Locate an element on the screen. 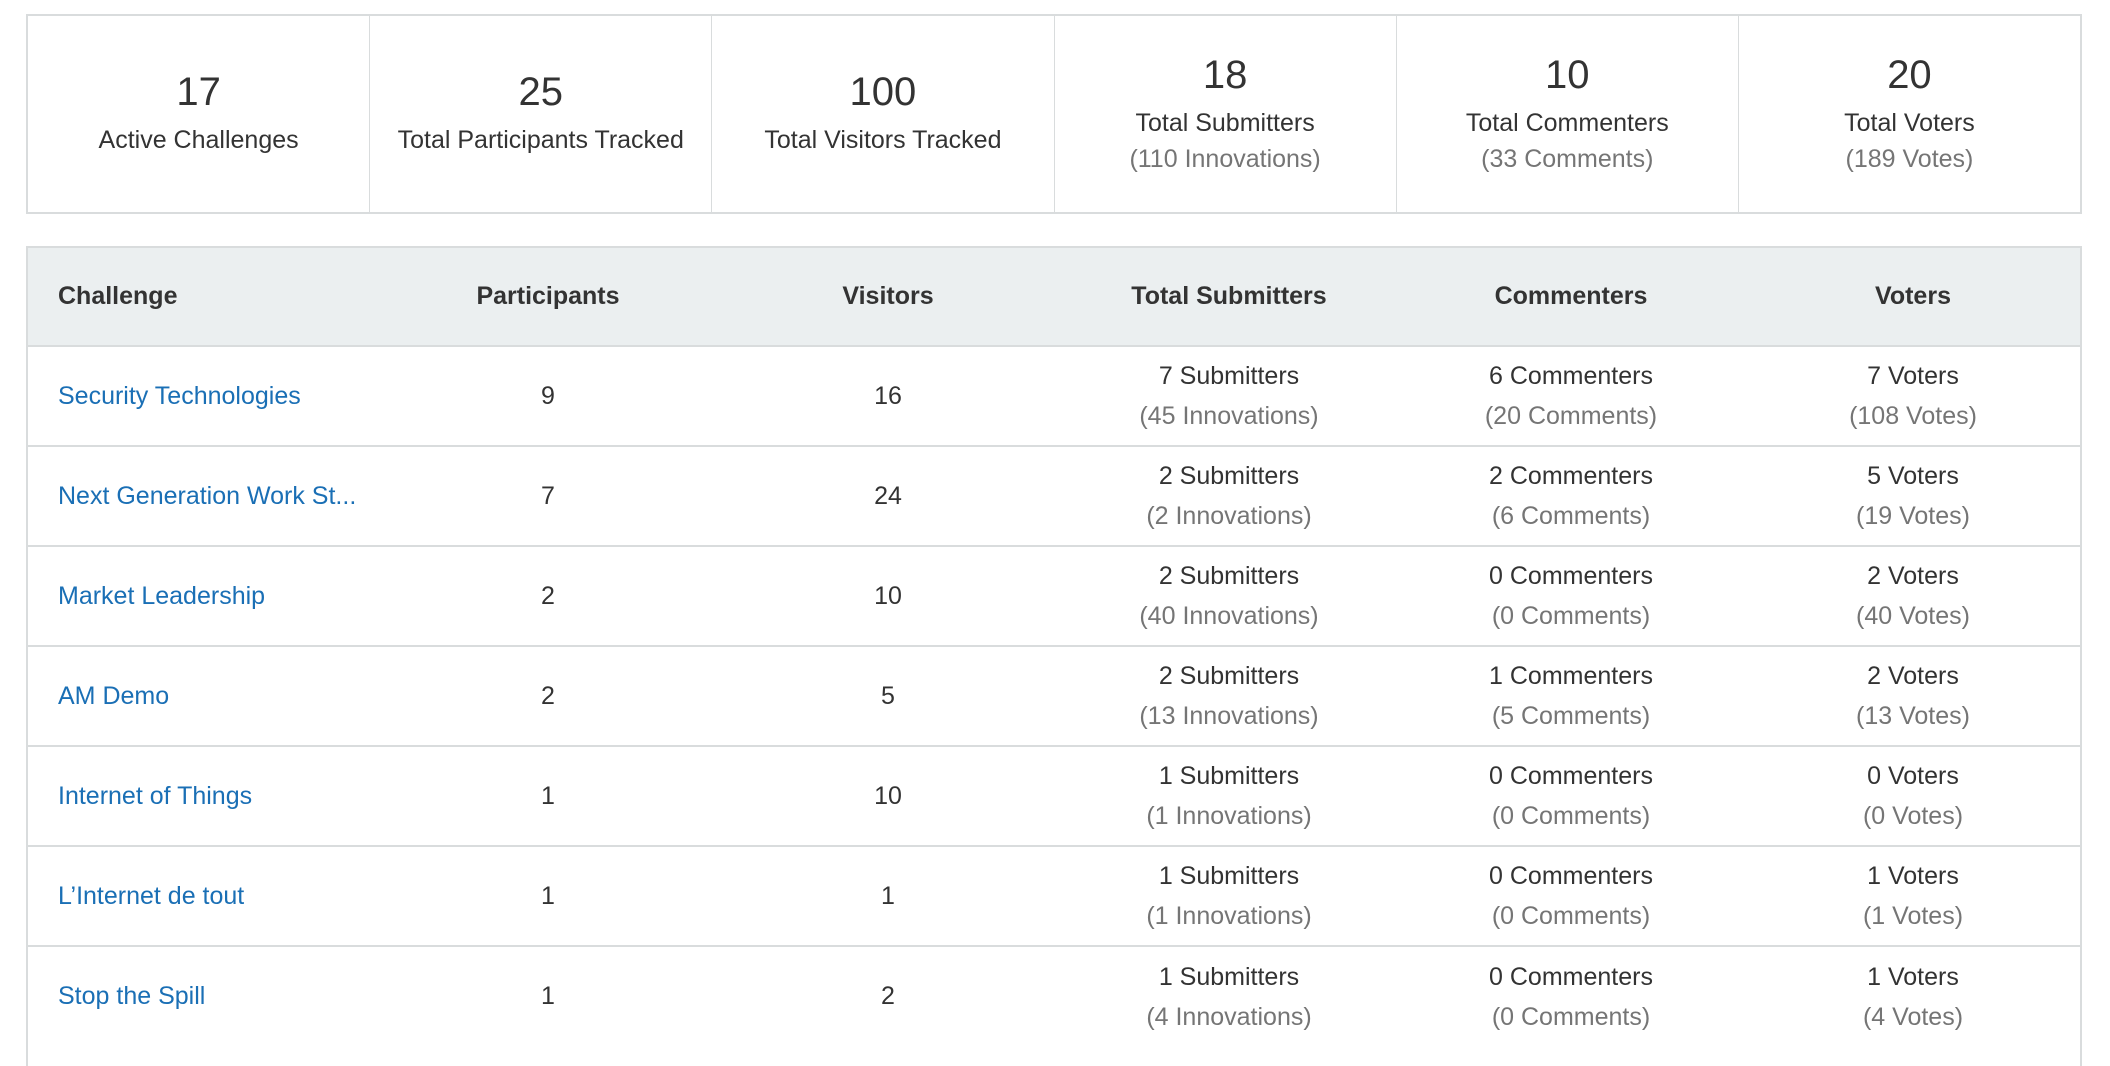 This screenshot has width=2110, height=1066. stat-value: 20 is located at coordinates (1909, 74).